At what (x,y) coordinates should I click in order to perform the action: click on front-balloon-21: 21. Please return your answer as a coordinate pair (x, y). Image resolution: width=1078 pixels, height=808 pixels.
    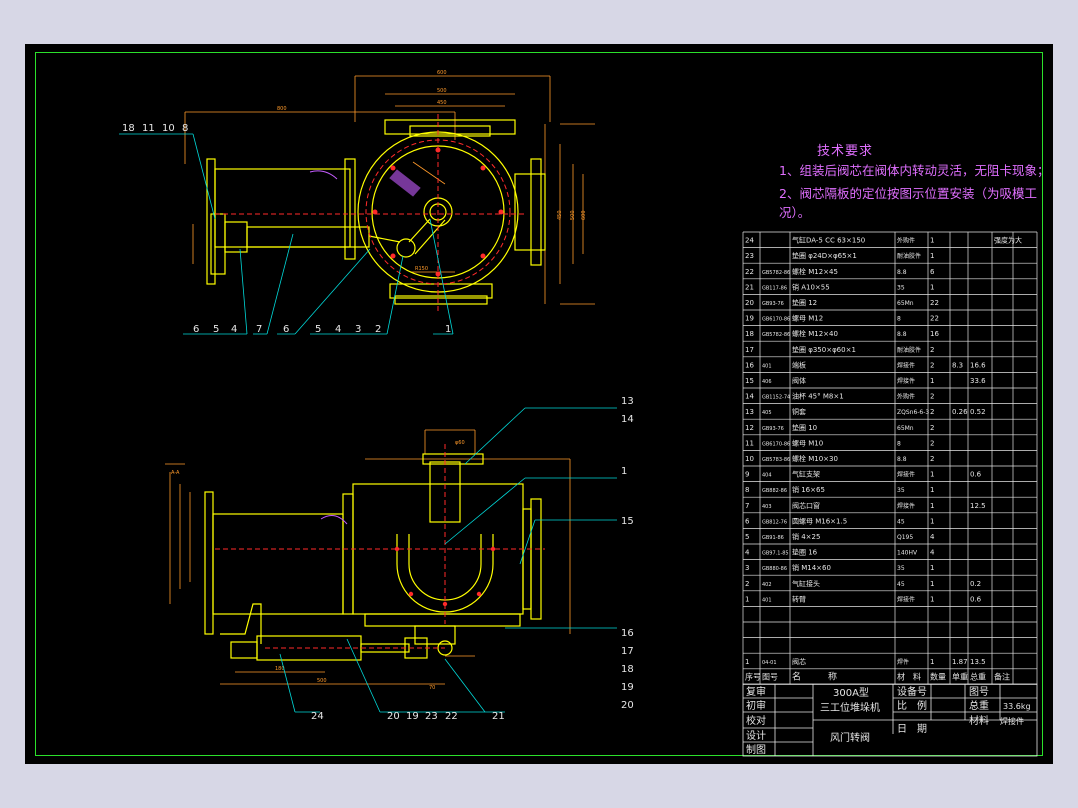
    Looking at the image, I should click on (498, 716).